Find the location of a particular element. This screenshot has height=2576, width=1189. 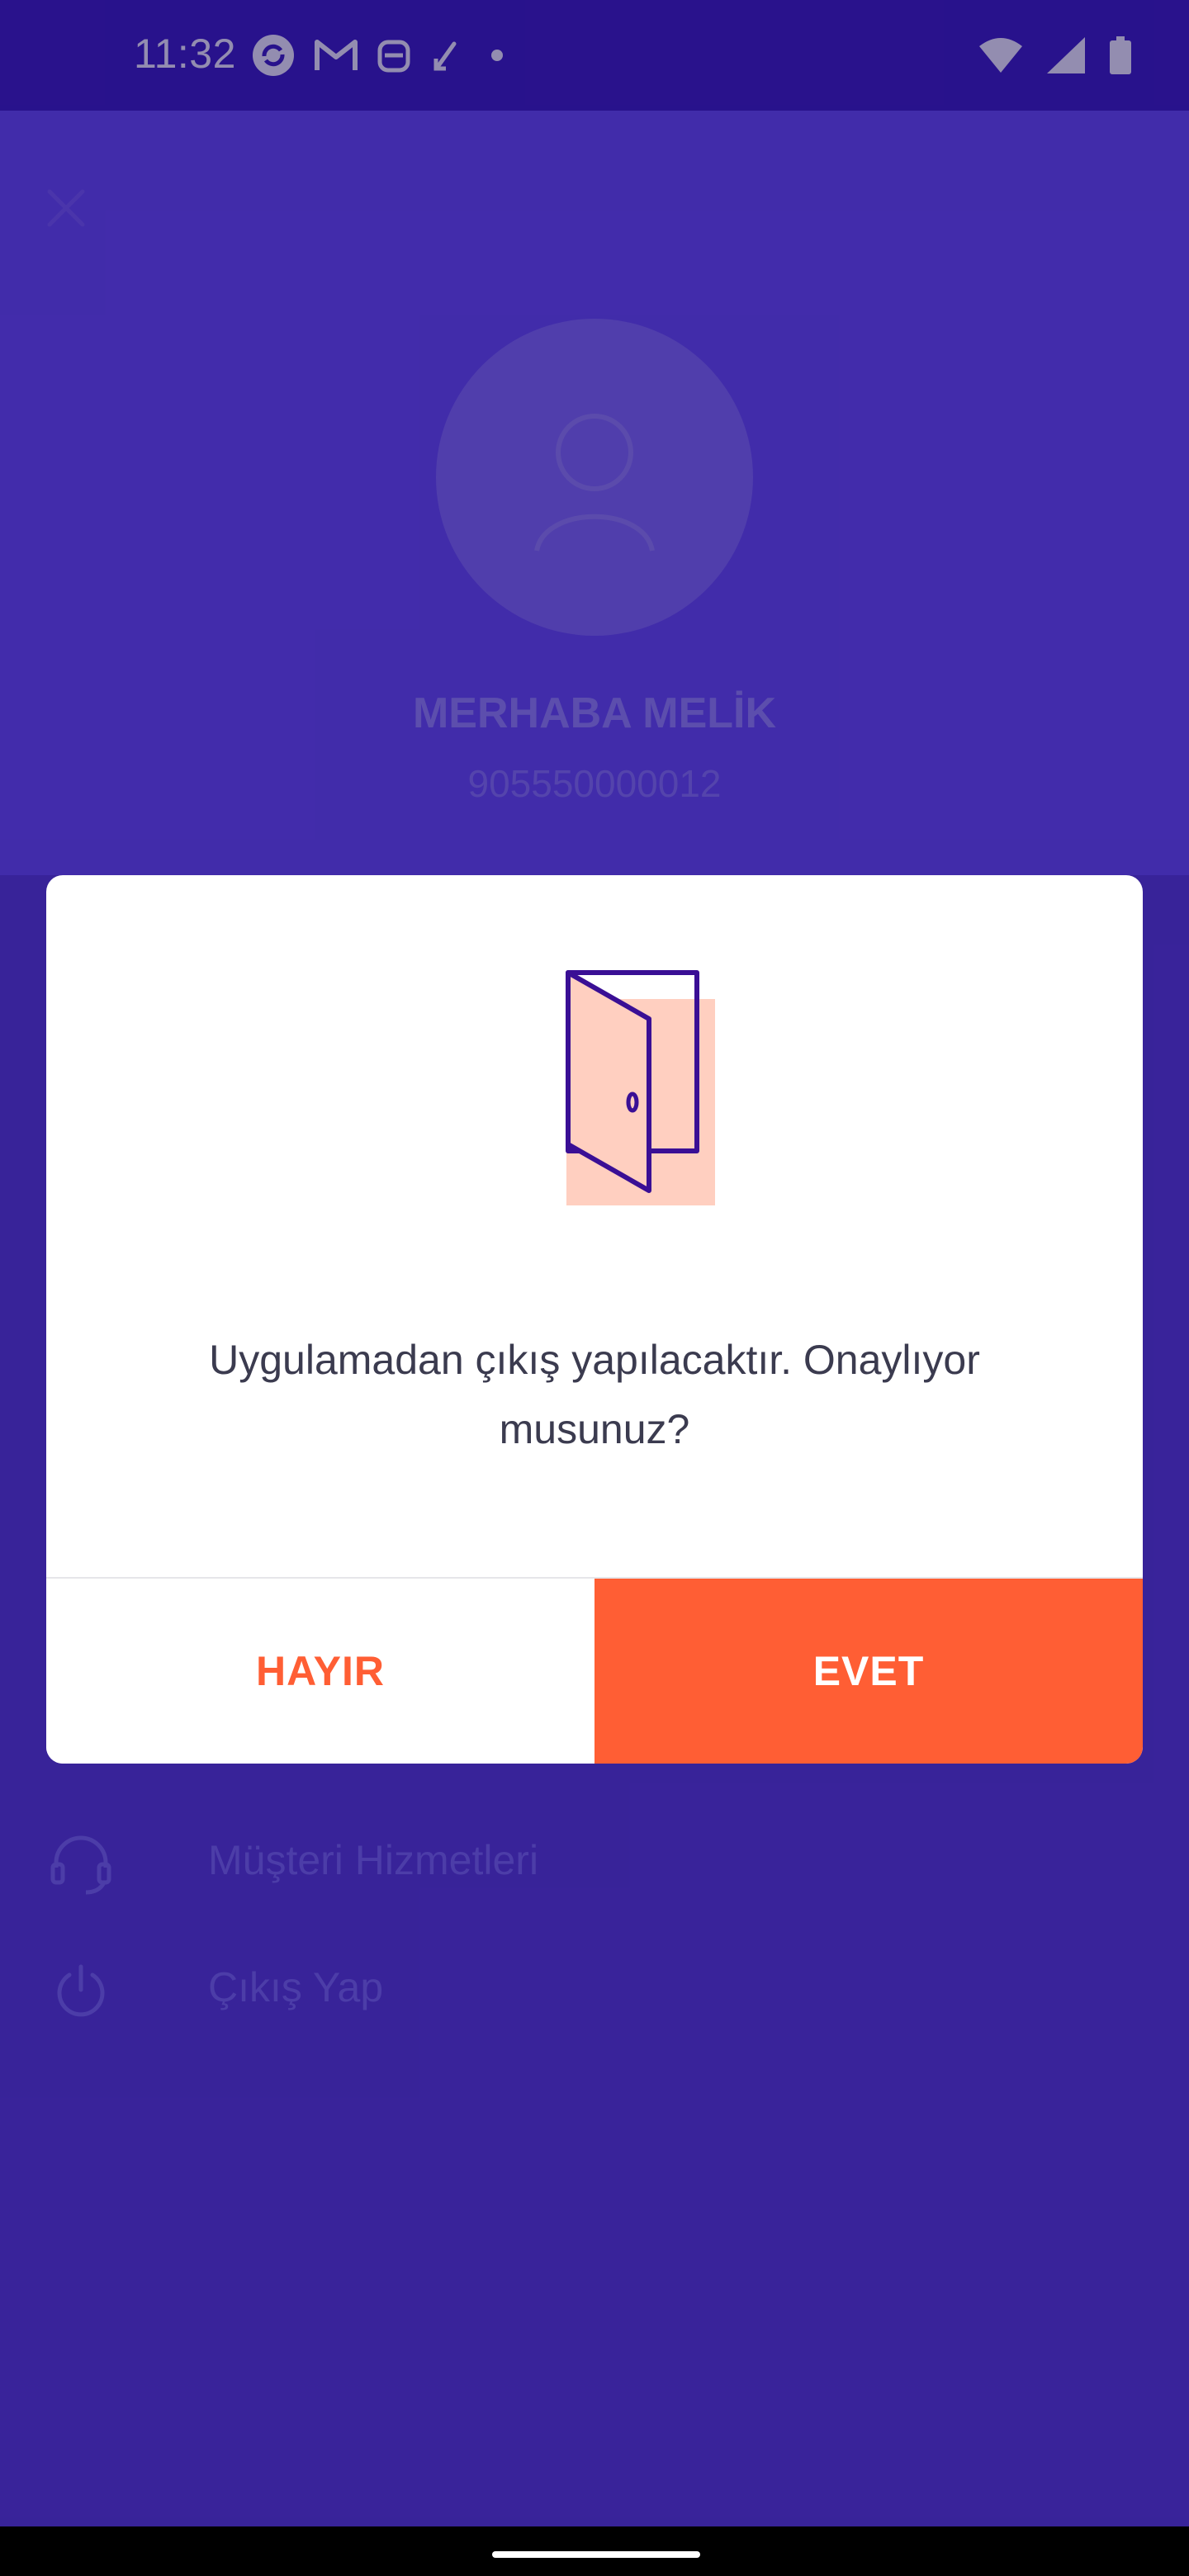

door-icon is located at coordinates (616, 1100).